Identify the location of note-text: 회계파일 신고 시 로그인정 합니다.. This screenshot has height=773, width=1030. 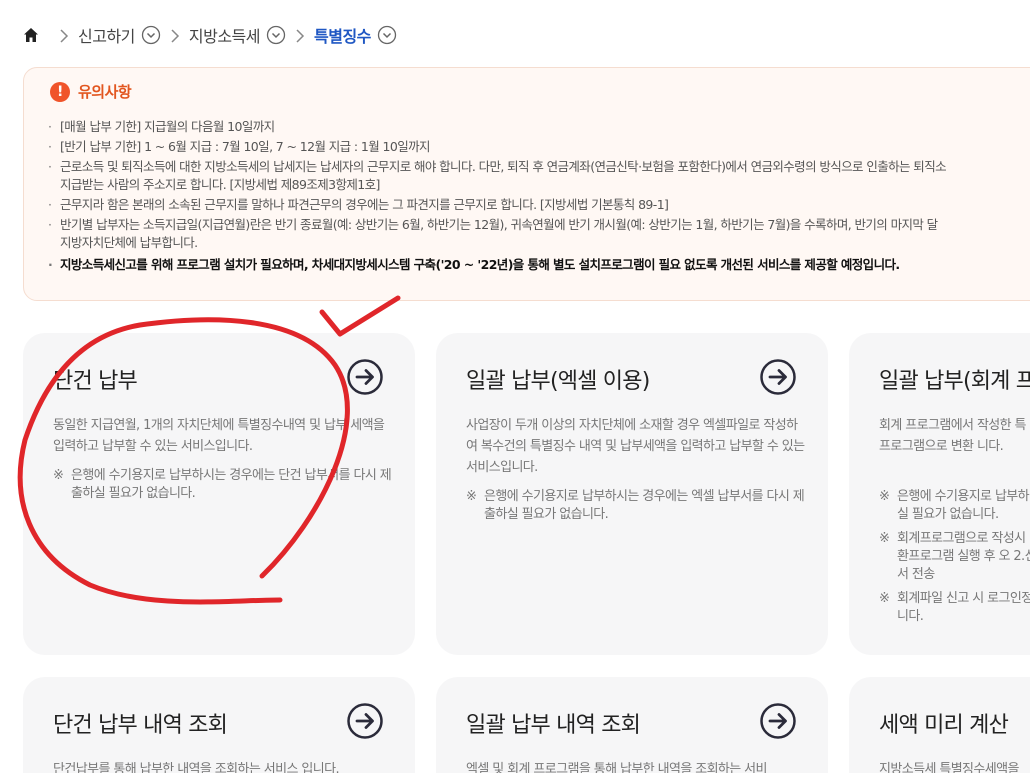
(963, 607).